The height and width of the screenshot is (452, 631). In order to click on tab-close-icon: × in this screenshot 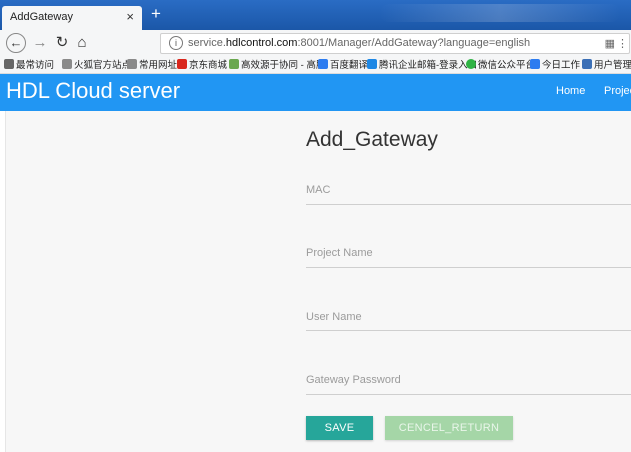, I will do `click(130, 16)`.